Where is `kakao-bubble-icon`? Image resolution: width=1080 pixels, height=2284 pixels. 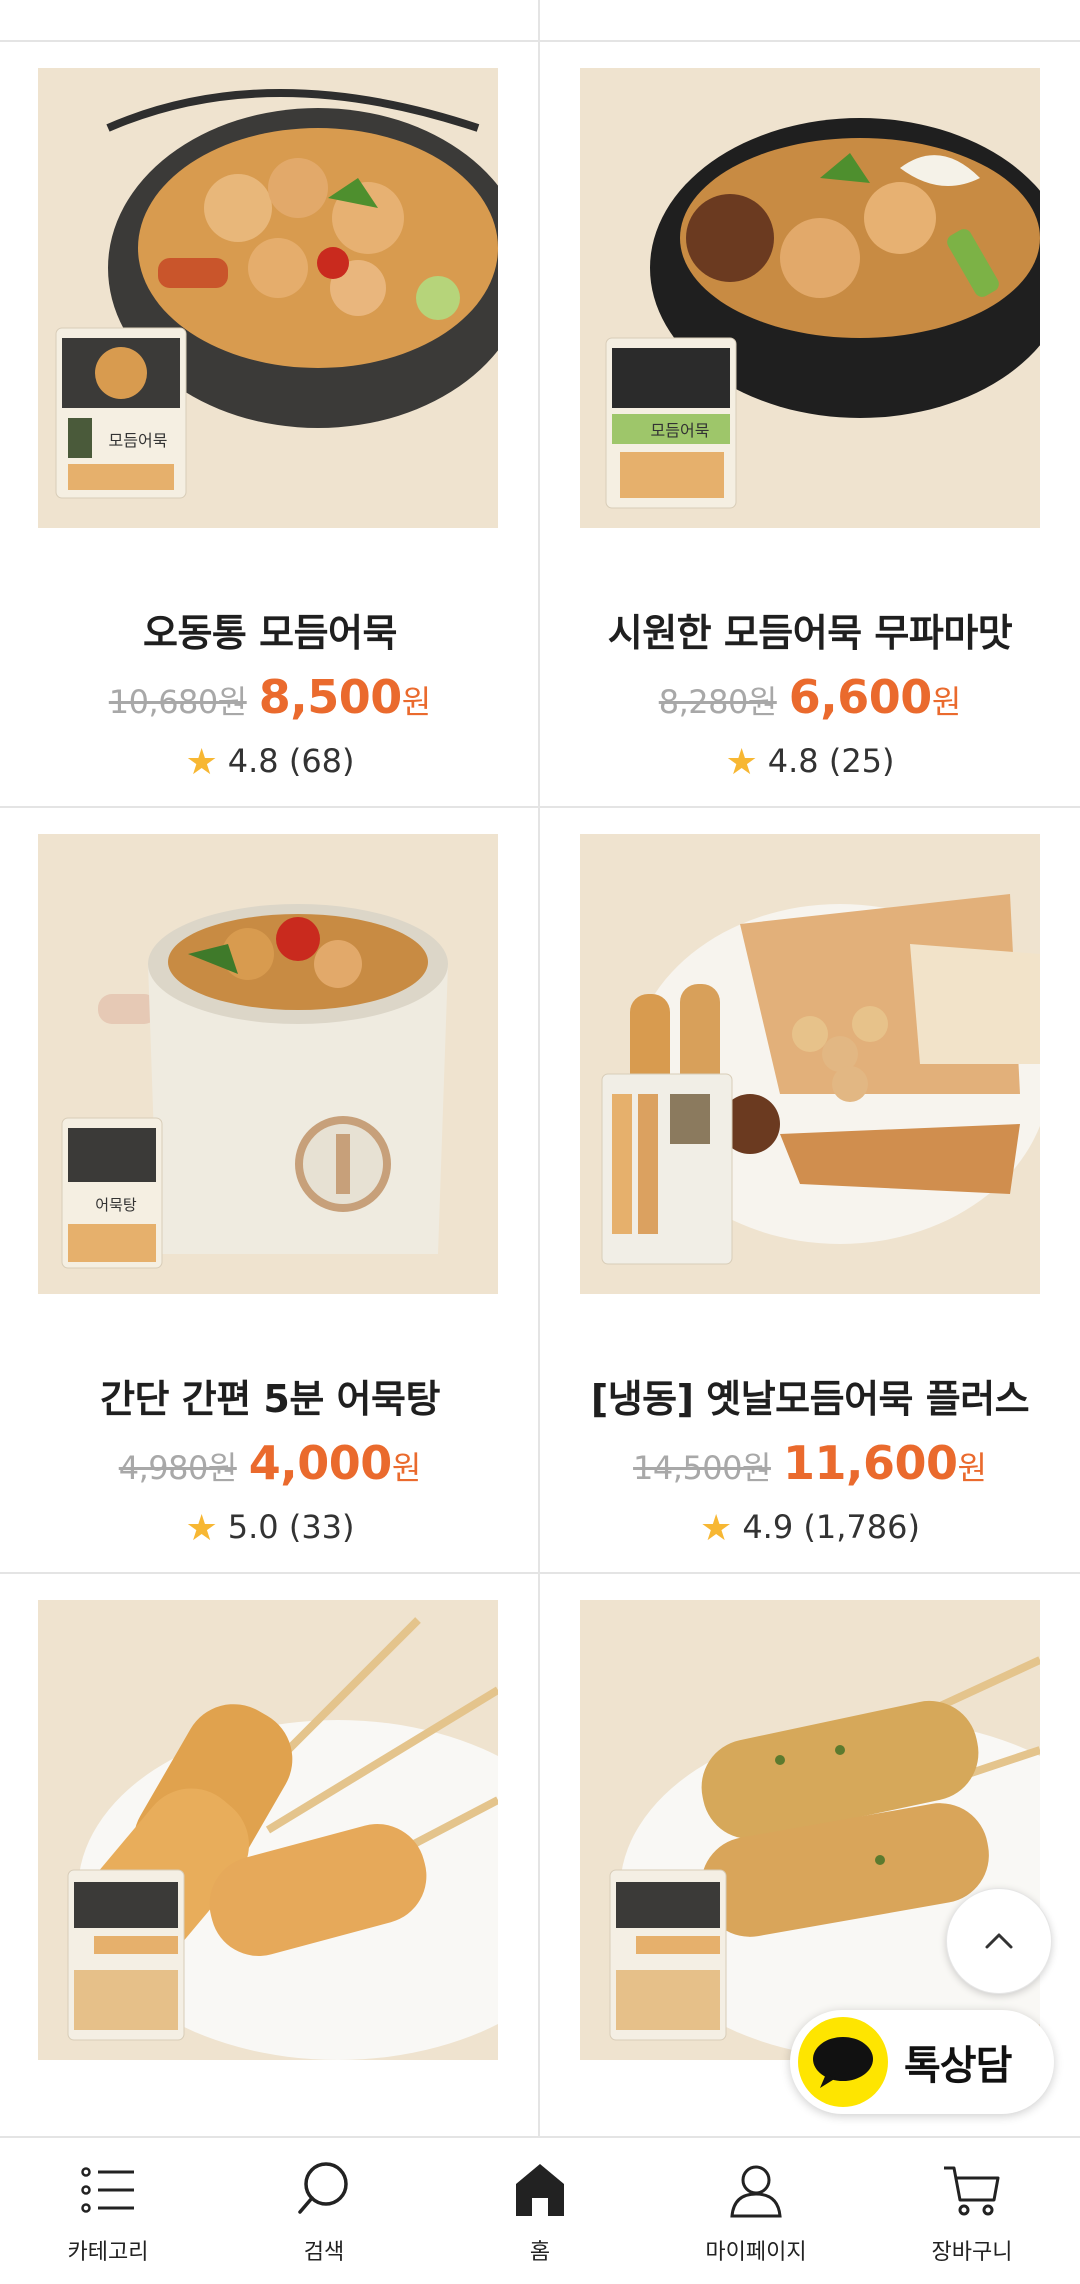
kakao-bubble-icon is located at coordinates (843, 2062).